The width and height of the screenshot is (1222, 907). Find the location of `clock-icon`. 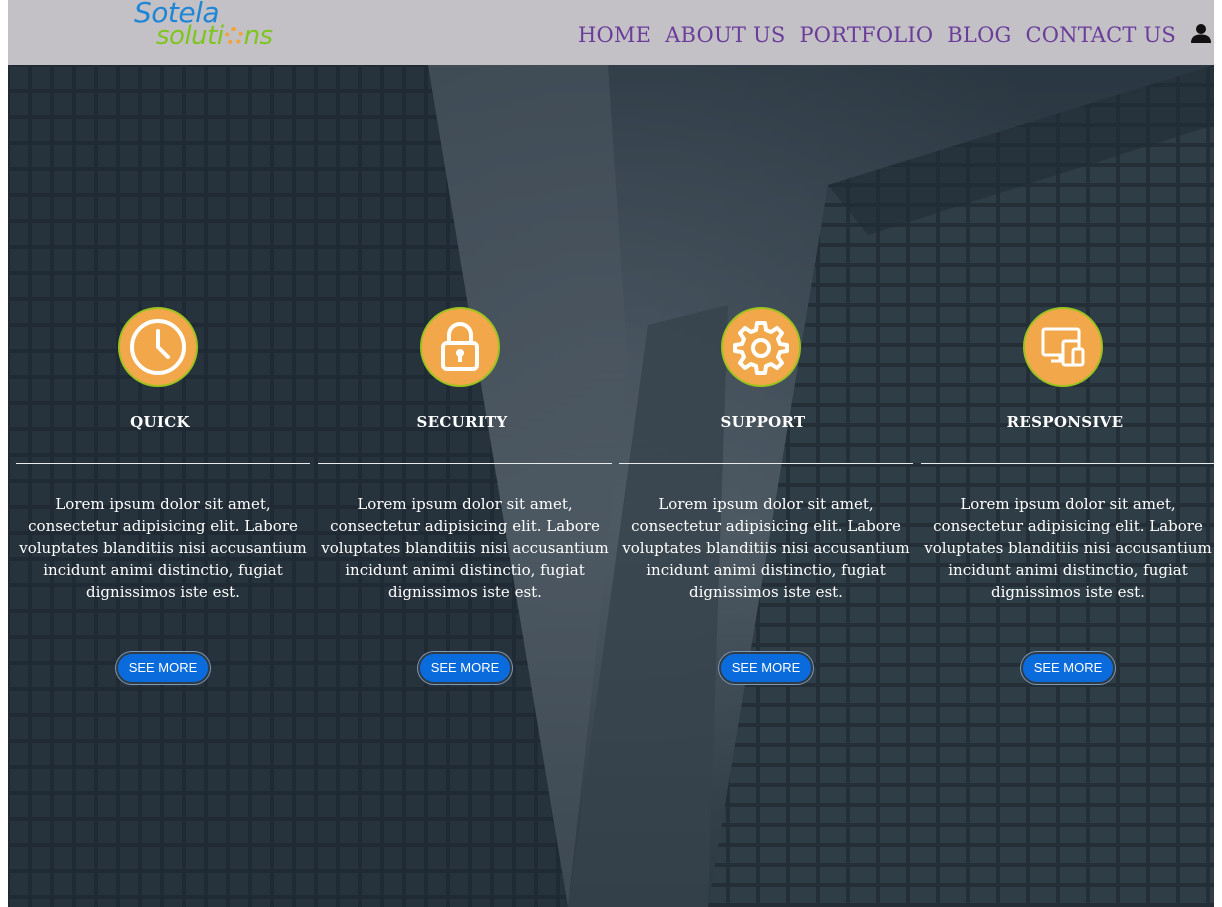

clock-icon is located at coordinates (158, 347).